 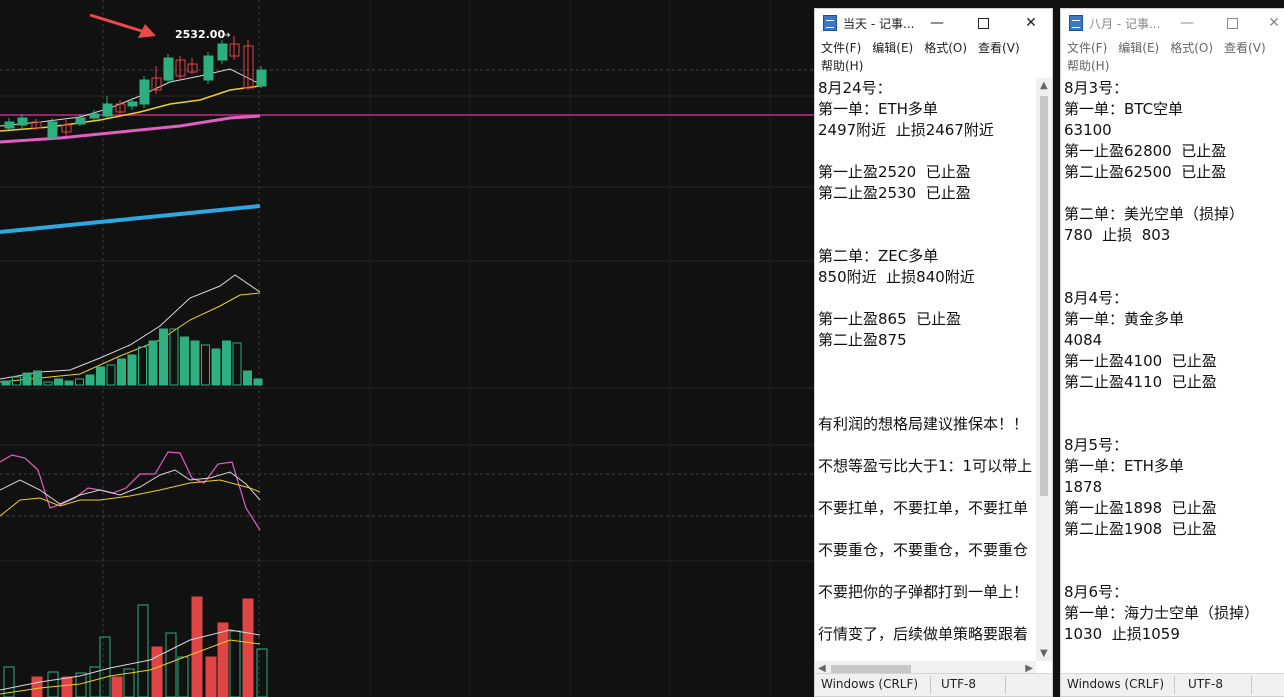 I want to click on text-line: 8月24号：, so click(x=855, y=88).